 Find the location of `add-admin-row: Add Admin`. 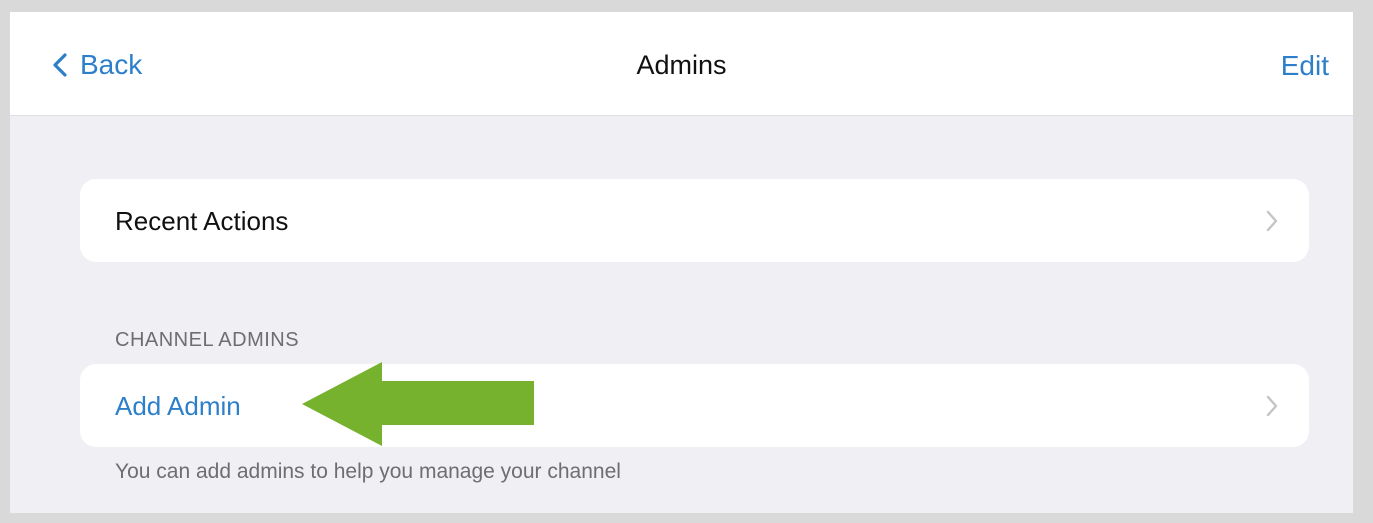

add-admin-row: Add Admin is located at coordinates (694, 405).